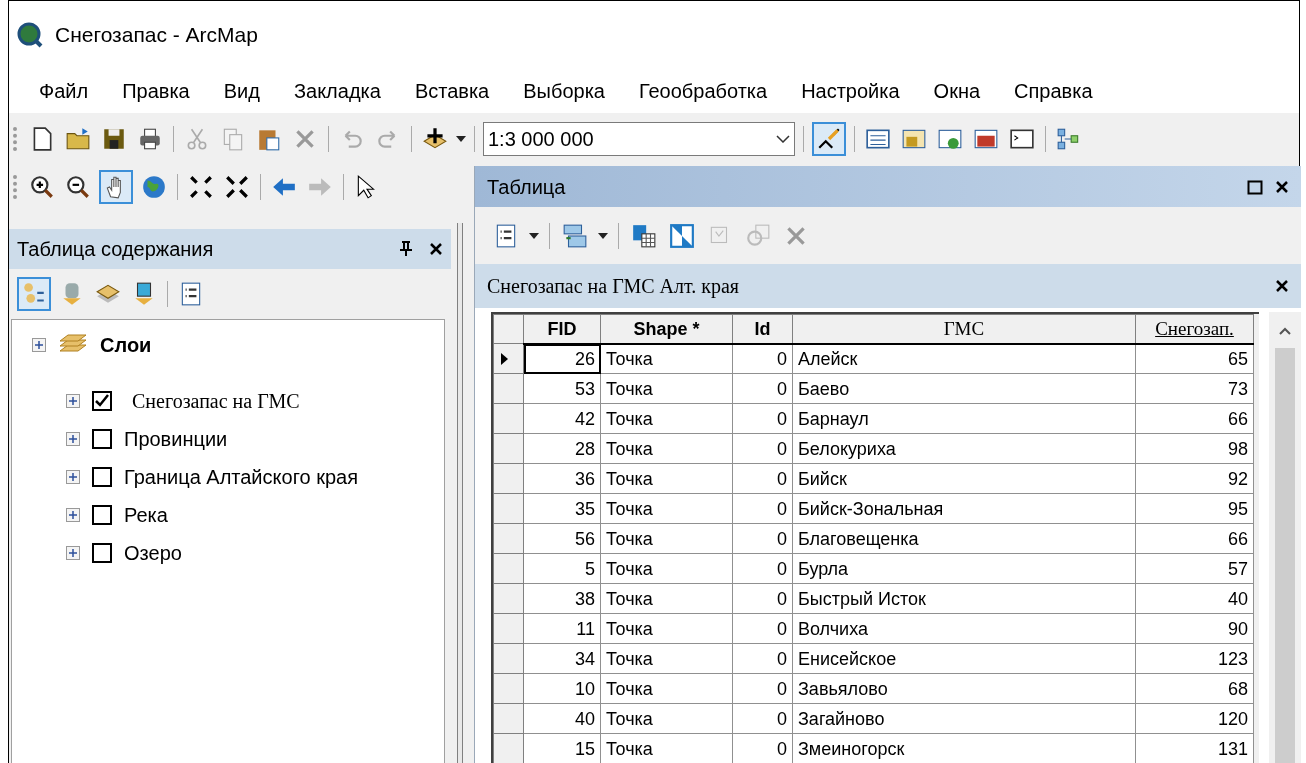  What do you see at coordinates (241, 477) in the screenshot?
I see `layer-name: Граница Алтайского края` at bounding box center [241, 477].